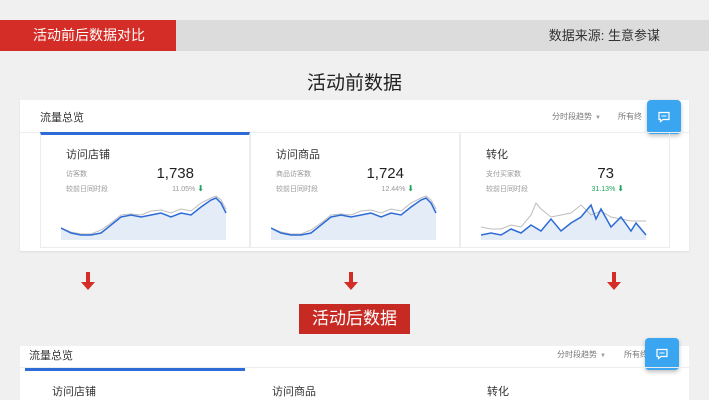 This screenshot has height=400, width=709. Describe the element at coordinates (184, 189) in the screenshot. I see `card-change-value: 11.05%` at that location.